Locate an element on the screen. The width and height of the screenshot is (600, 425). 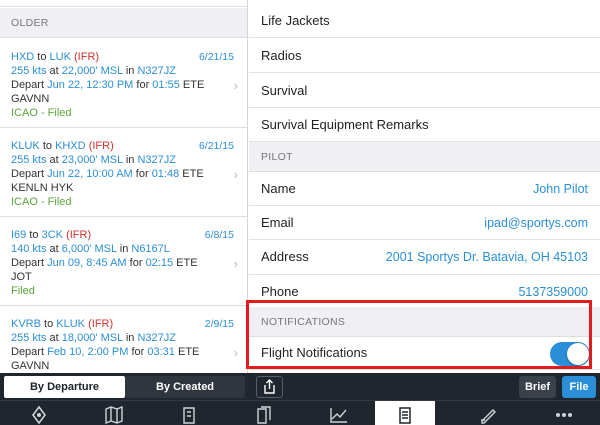
for-word: for is located at coordinates (136, 263).